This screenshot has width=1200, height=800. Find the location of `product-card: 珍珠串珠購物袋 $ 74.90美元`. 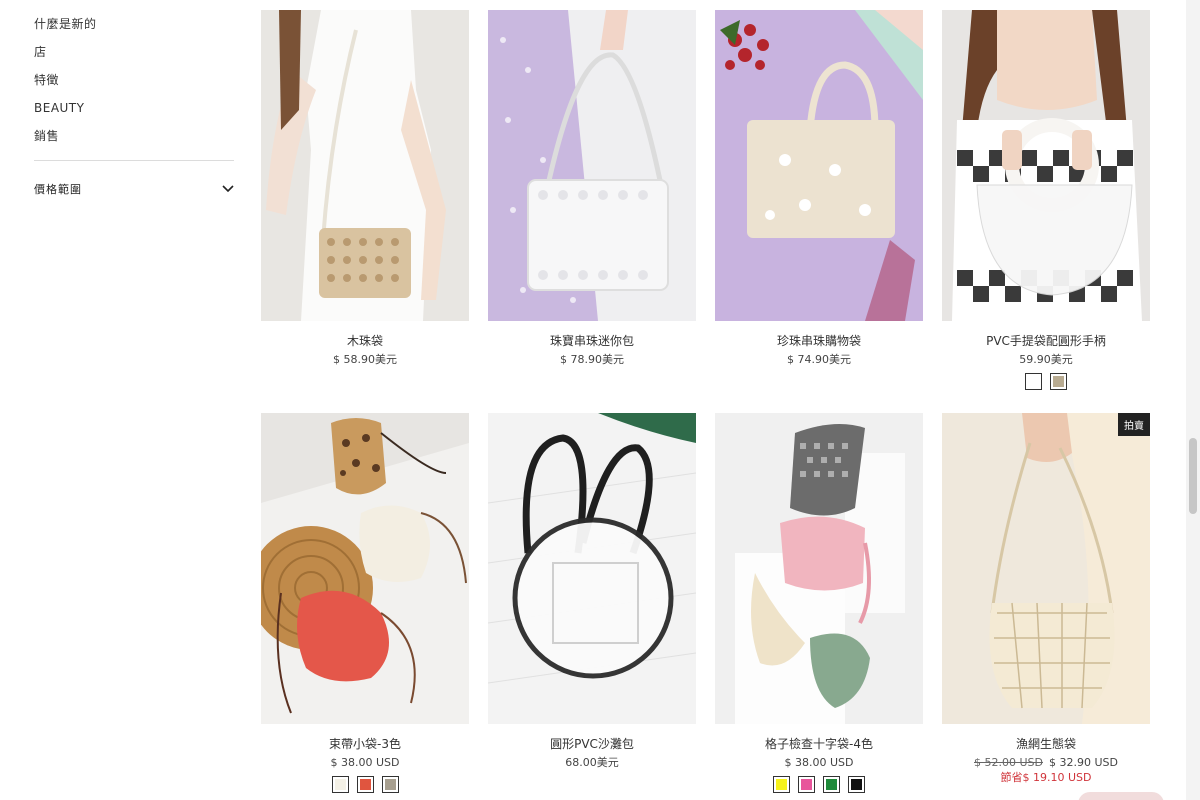

product-card: 珍珠串珠購物袋 $ 74.90美元 is located at coordinates (819, 188).